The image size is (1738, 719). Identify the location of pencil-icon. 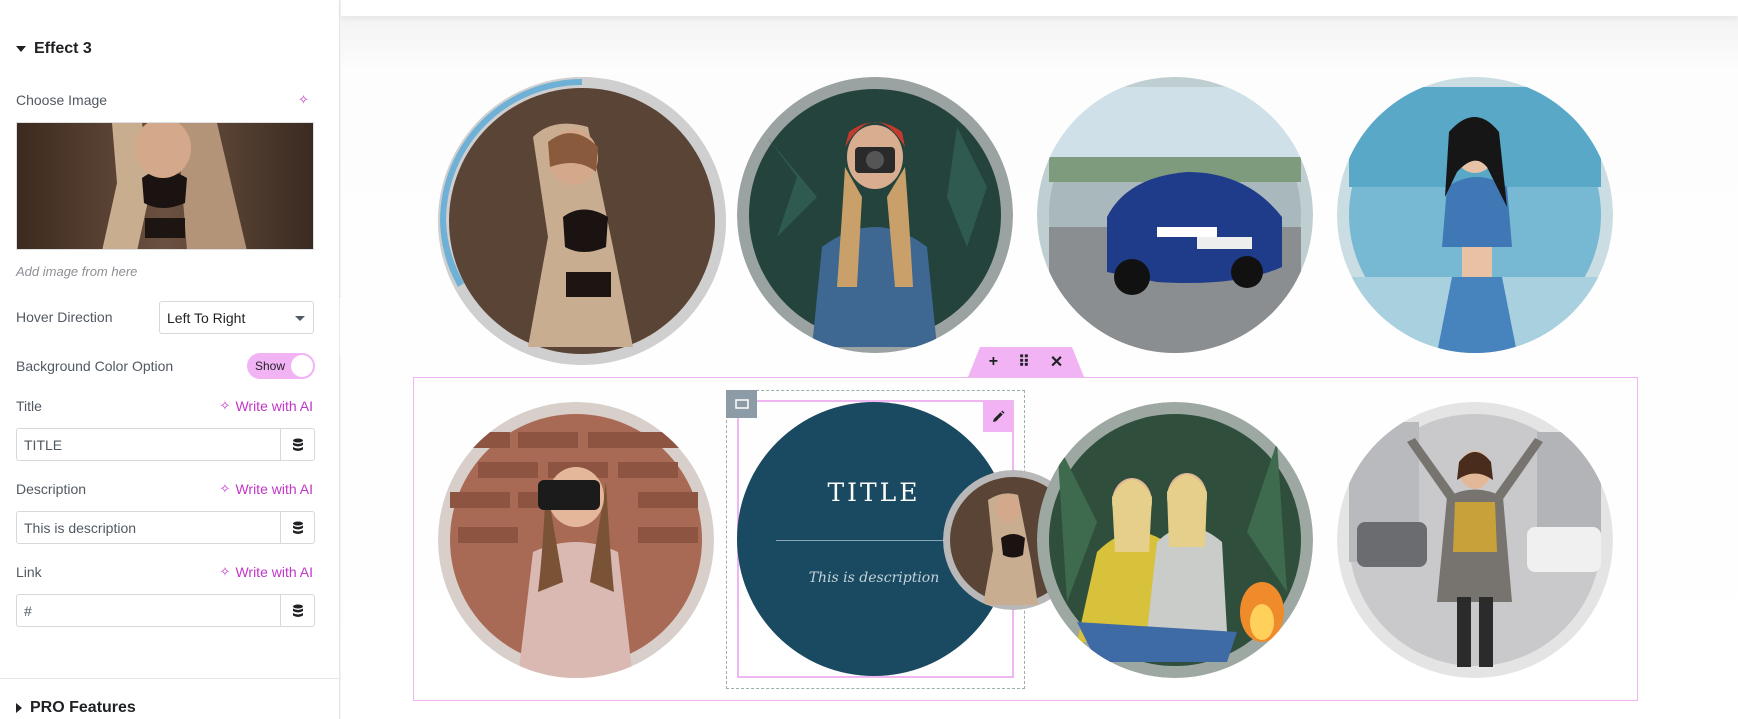
(999, 416).